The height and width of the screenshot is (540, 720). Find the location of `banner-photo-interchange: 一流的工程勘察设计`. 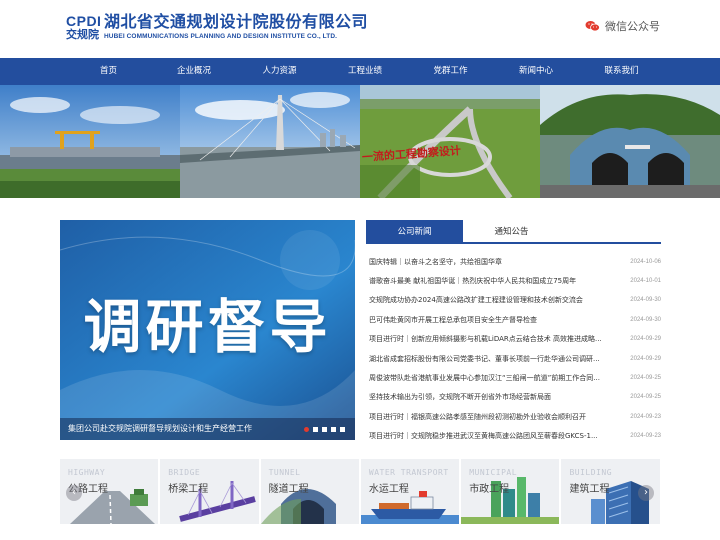

banner-photo-interchange: 一流的工程勘察设计 is located at coordinates (450, 141).